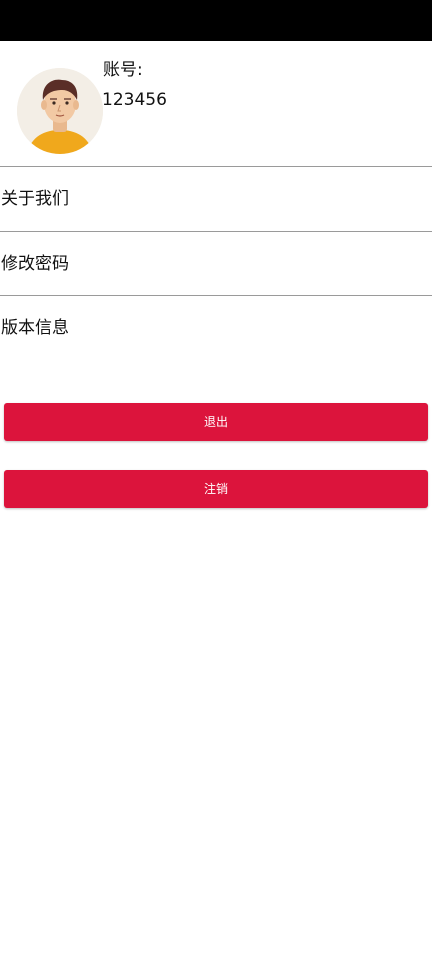  Describe the element at coordinates (35, 264) in the screenshot. I see `menu-item-label: 修改密码` at that location.